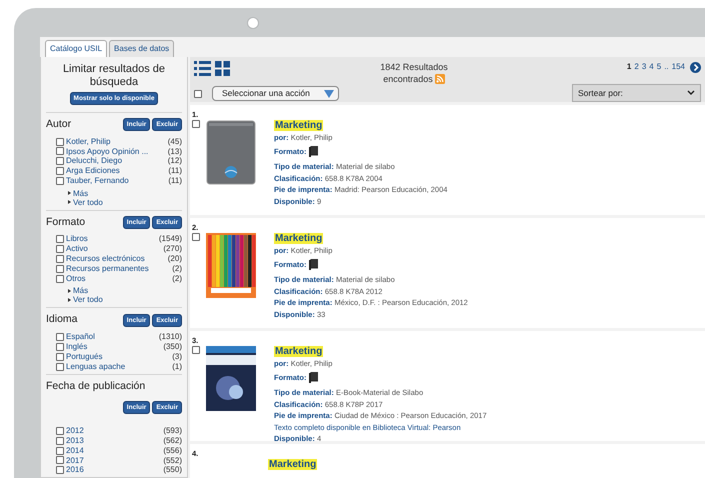  What do you see at coordinates (177, 367) in the screenshot?
I see `facet-count: (1)` at bounding box center [177, 367].